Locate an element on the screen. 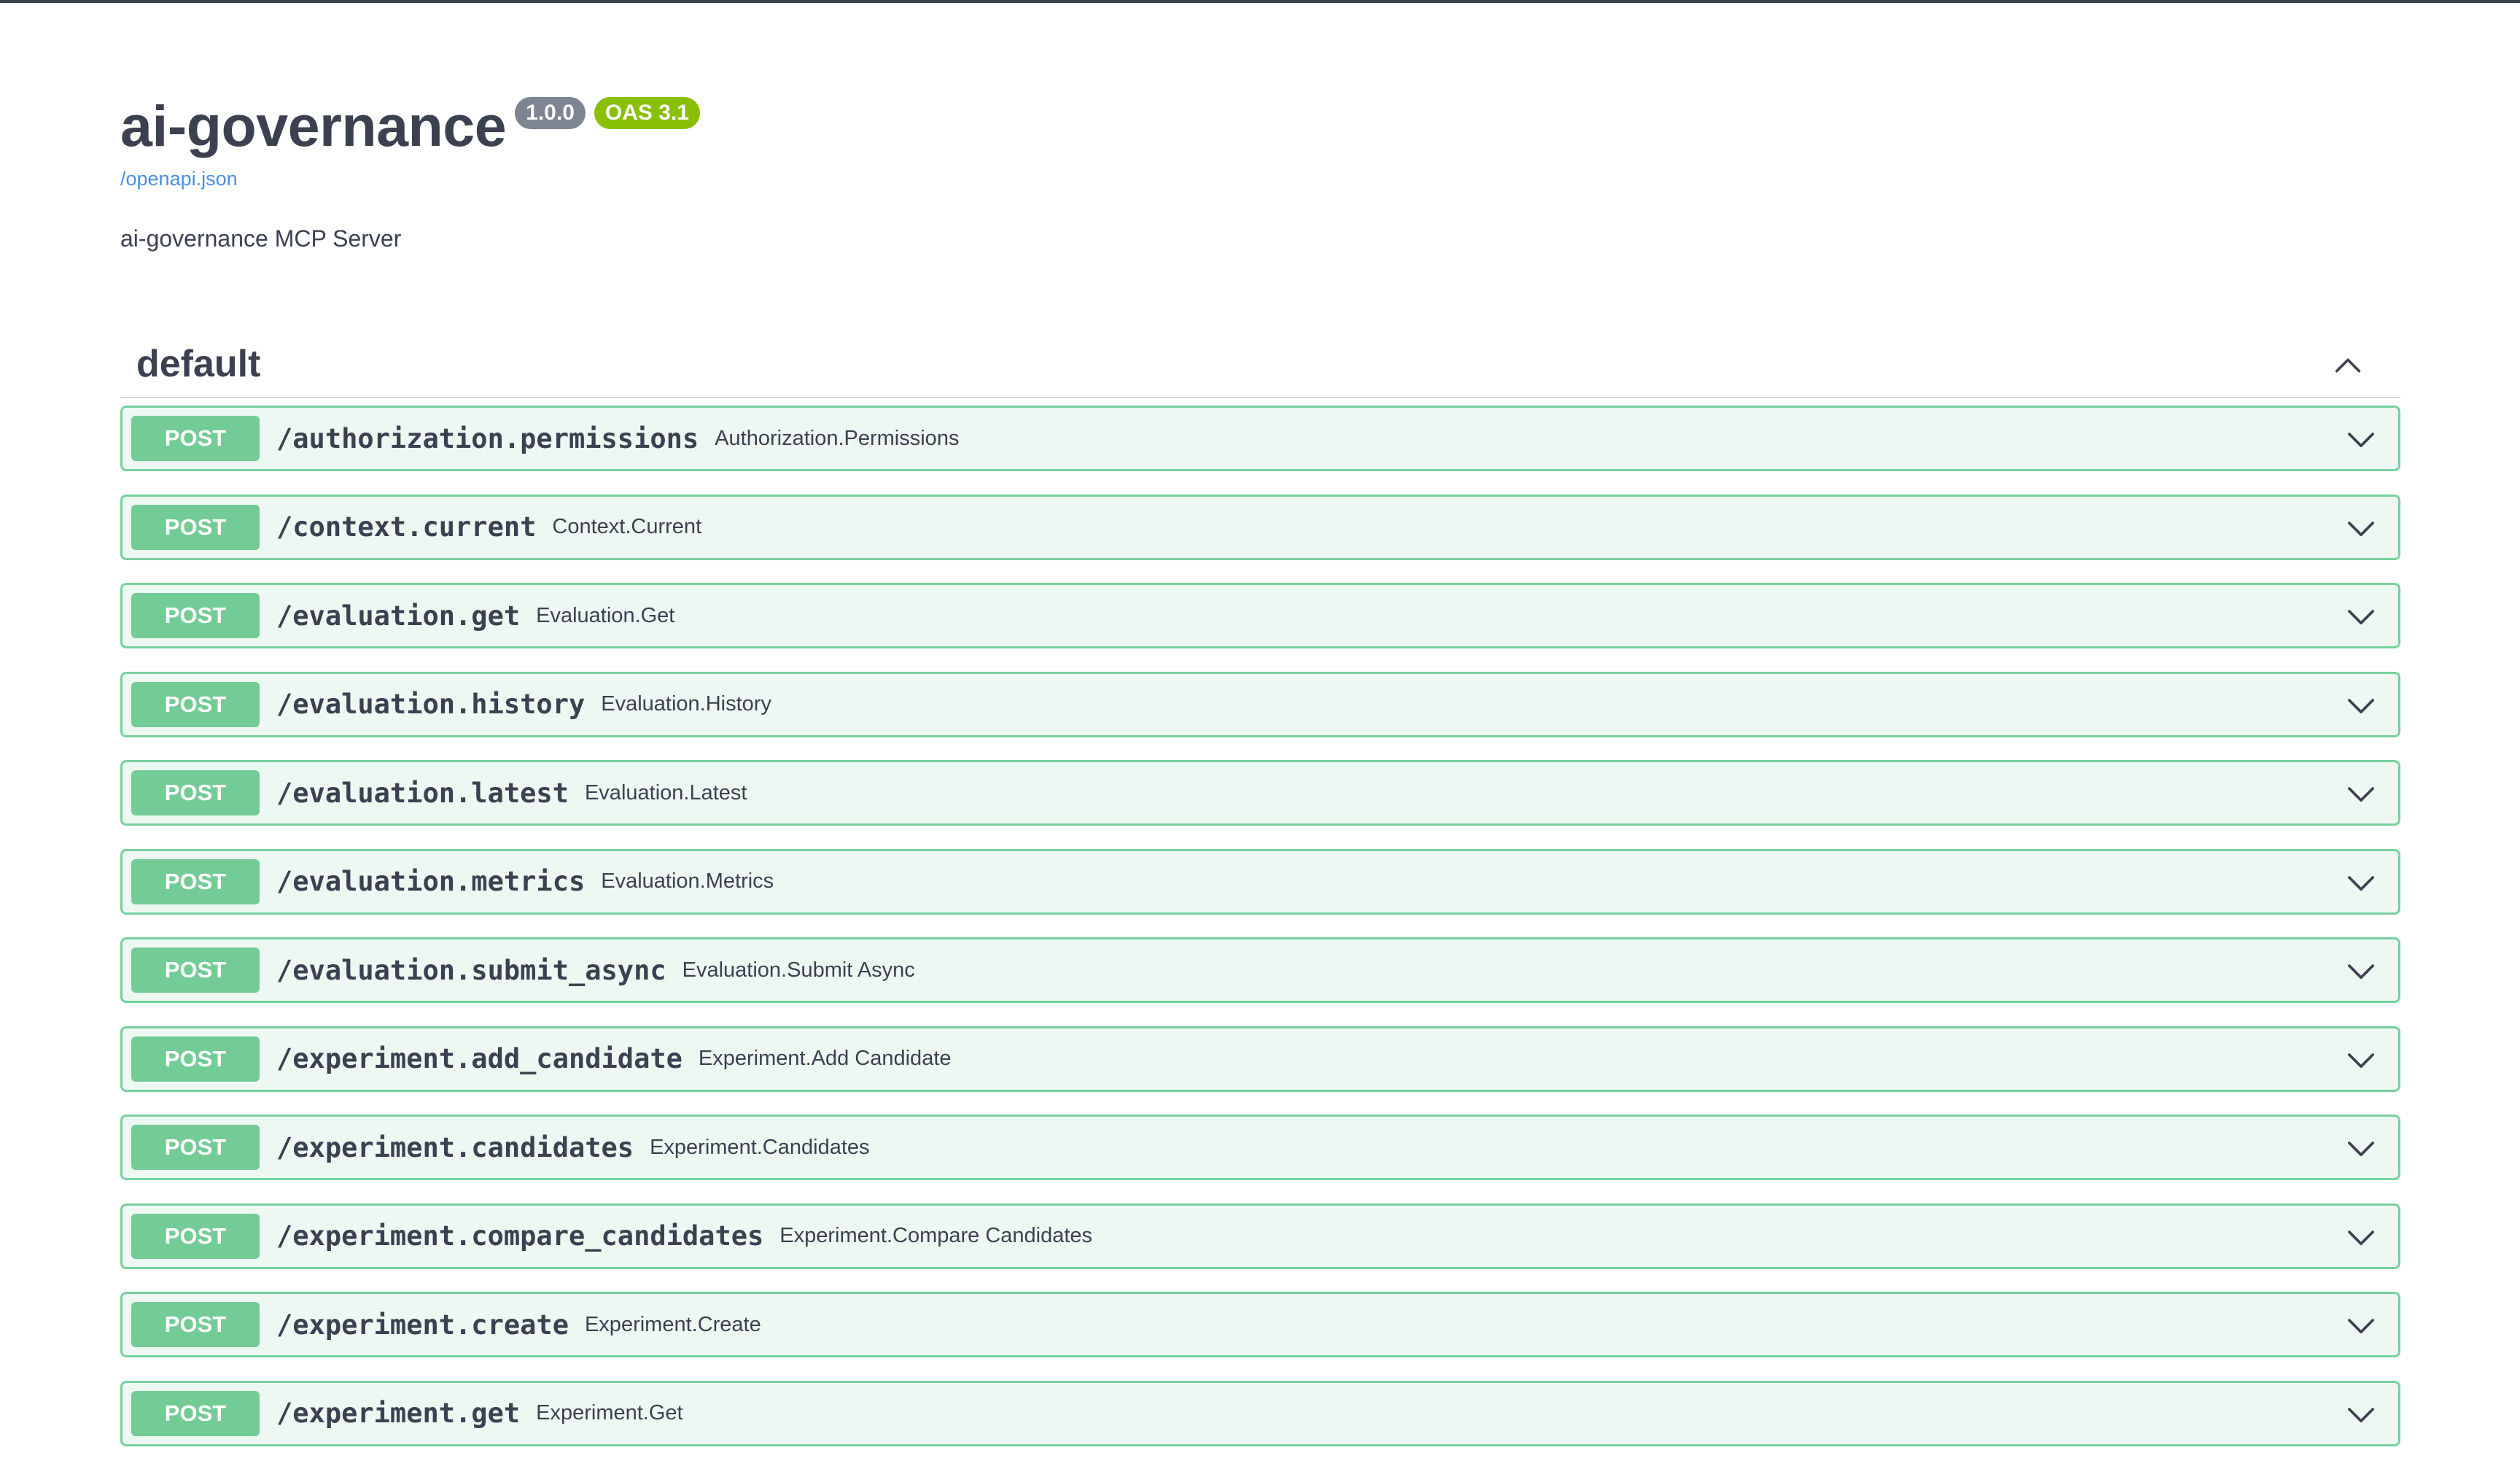  operation-summary: Experiment.Create is located at coordinates (672, 1324).